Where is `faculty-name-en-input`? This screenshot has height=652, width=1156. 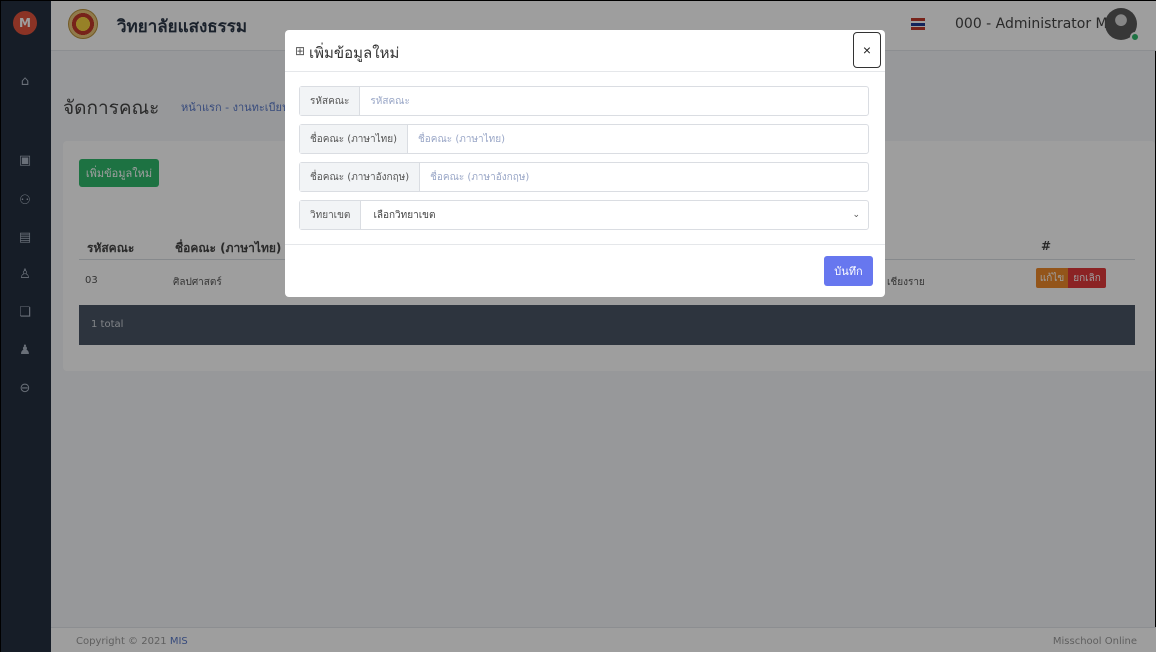
faculty-name-en-input is located at coordinates (644, 177).